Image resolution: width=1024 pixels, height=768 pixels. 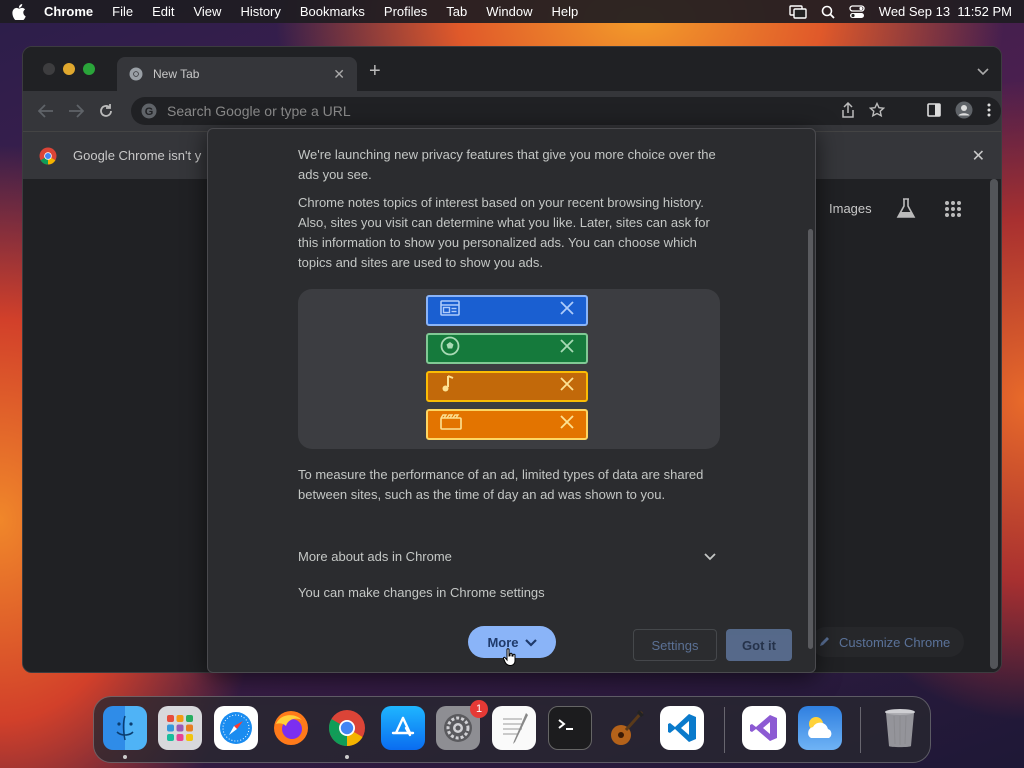 What do you see at coordinates (450, 348) in the screenshot?
I see `soccer-ball-icon` at bounding box center [450, 348].